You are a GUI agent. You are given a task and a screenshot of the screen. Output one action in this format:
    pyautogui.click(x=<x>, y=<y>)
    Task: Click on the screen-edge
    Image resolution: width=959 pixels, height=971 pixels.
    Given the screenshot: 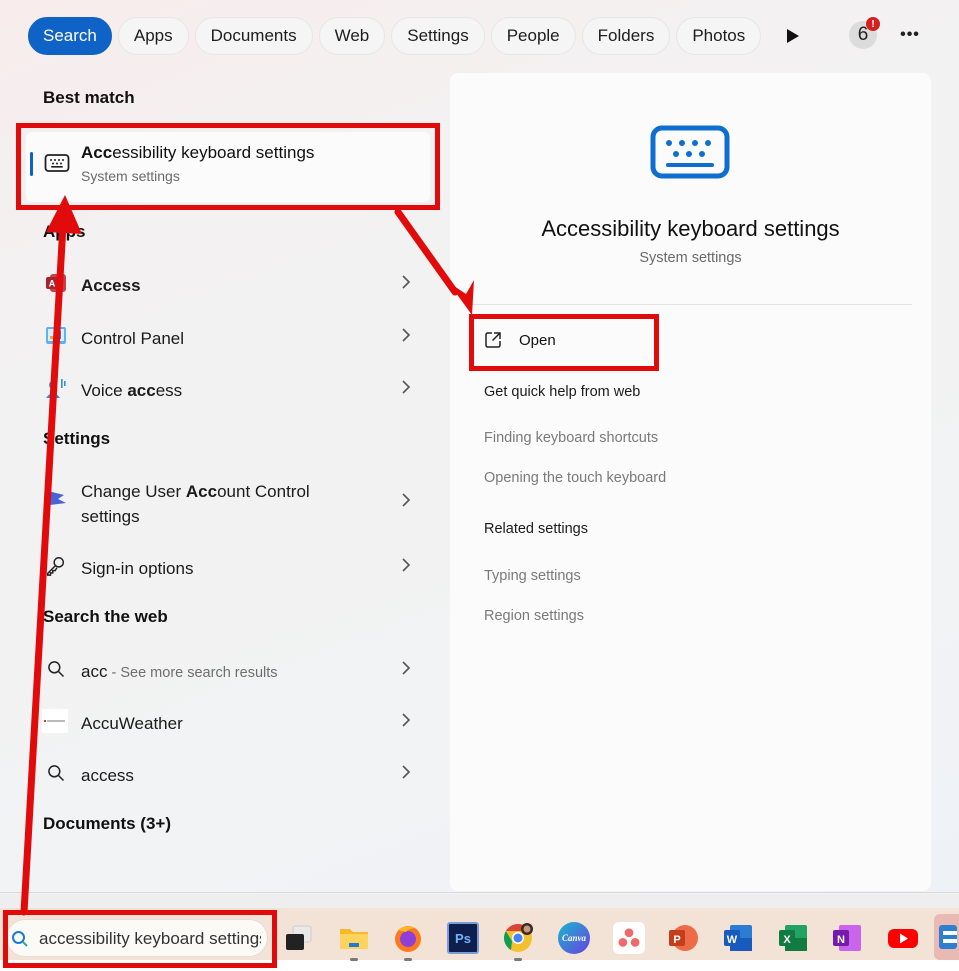 What is the action you would take?
    pyautogui.click(x=479, y=965)
    